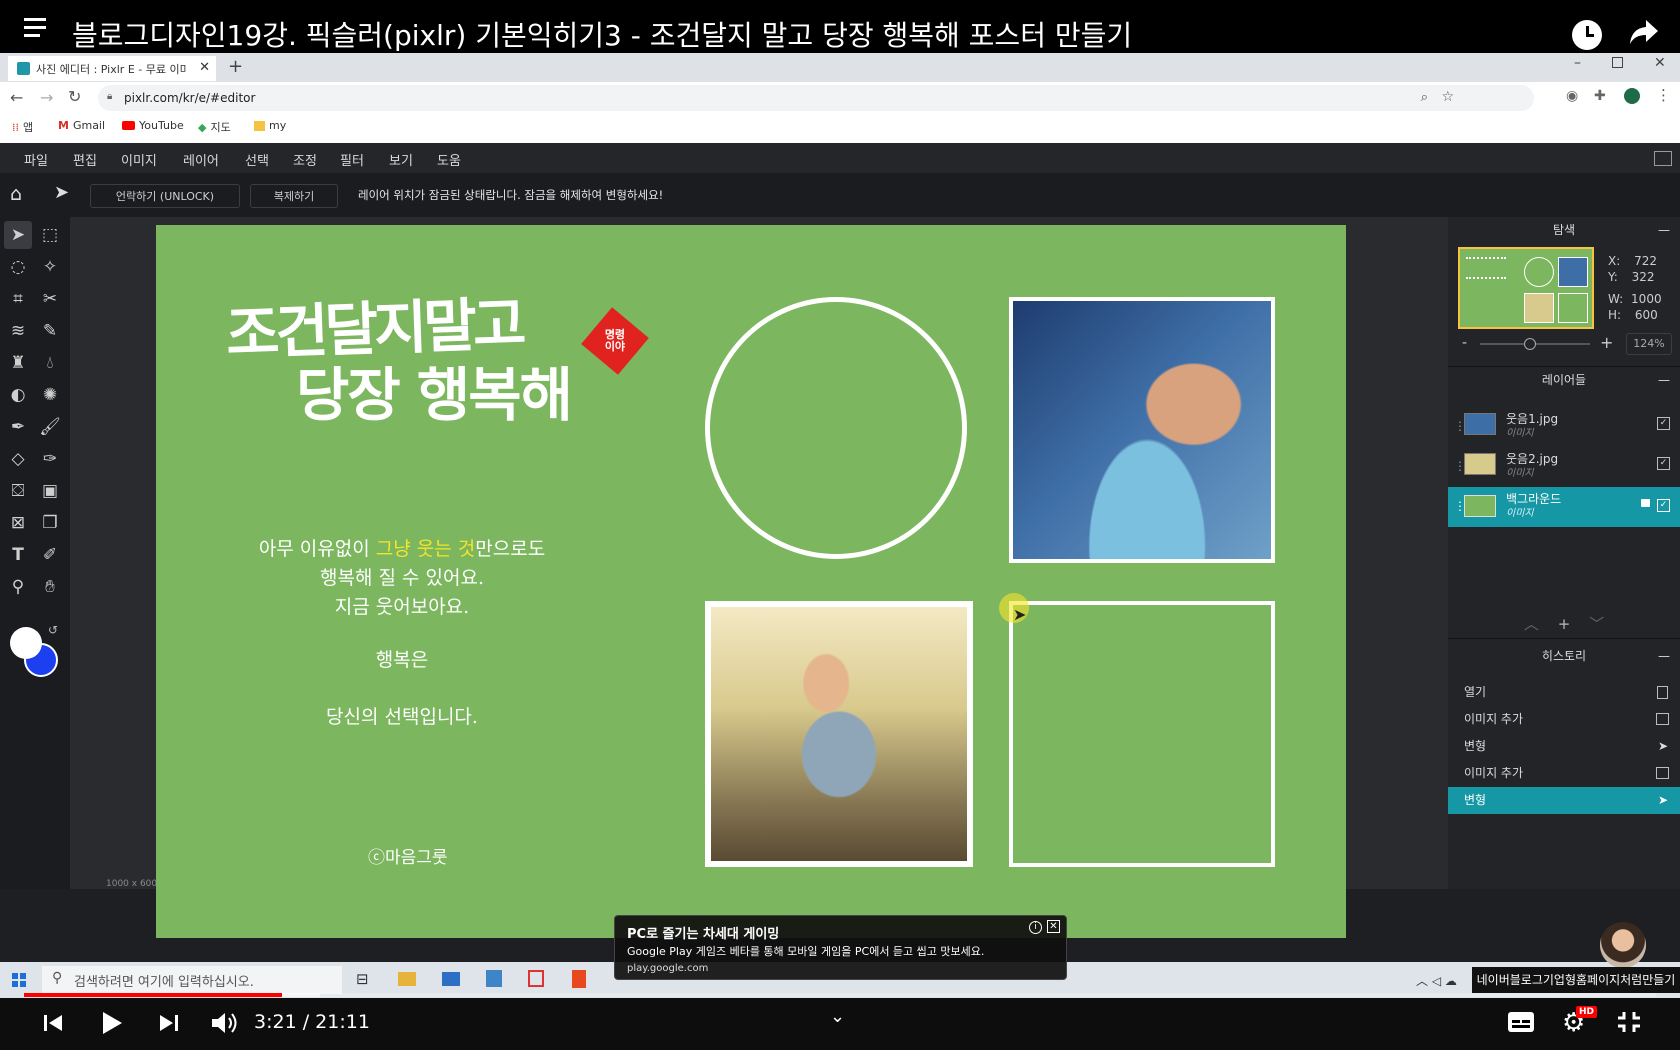 The height and width of the screenshot is (1050, 1680). Describe the element at coordinates (1664, 380) in the screenshot. I see `collapse-layers-icon: —` at that location.